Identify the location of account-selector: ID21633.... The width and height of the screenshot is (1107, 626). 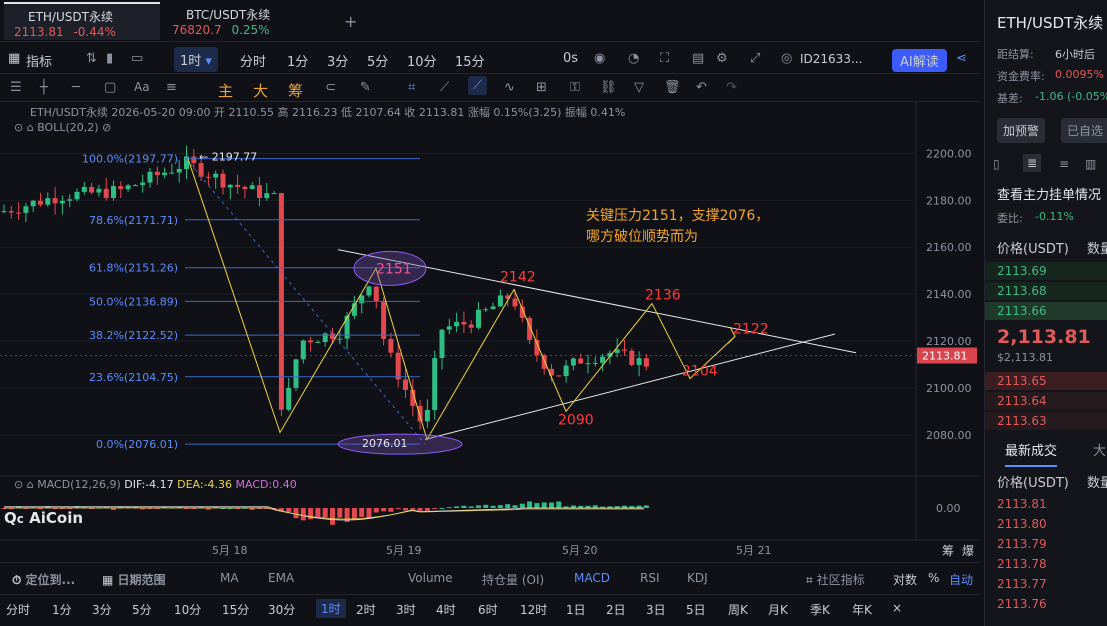
(831, 59).